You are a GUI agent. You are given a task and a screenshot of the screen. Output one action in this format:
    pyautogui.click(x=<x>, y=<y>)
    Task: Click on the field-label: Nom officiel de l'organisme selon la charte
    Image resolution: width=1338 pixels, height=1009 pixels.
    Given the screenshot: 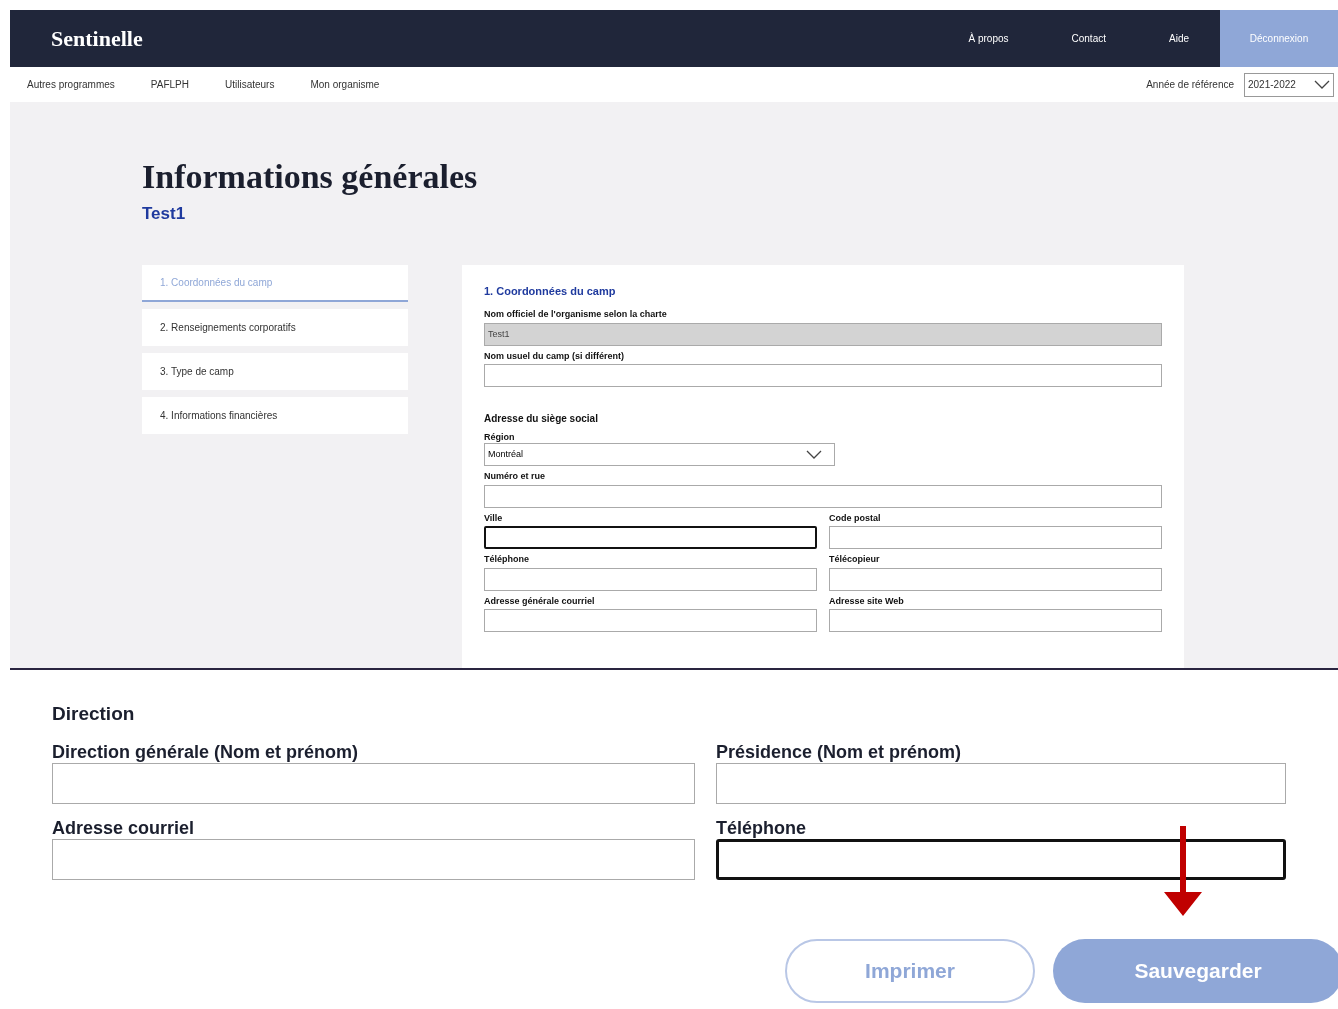 What is the action you would take?
    pyautogui.click(x=576, y=314)
    